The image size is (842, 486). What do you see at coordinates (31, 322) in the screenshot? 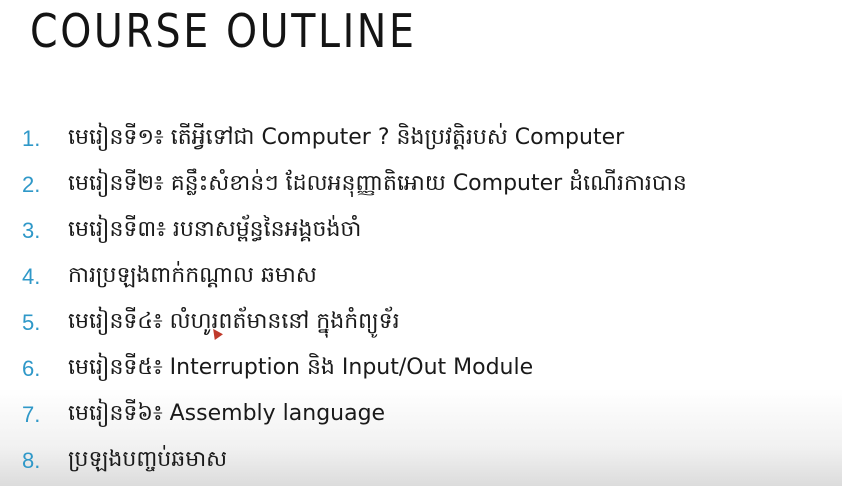
I see `list-item-number: 5.` at bounding box center [31, 322].